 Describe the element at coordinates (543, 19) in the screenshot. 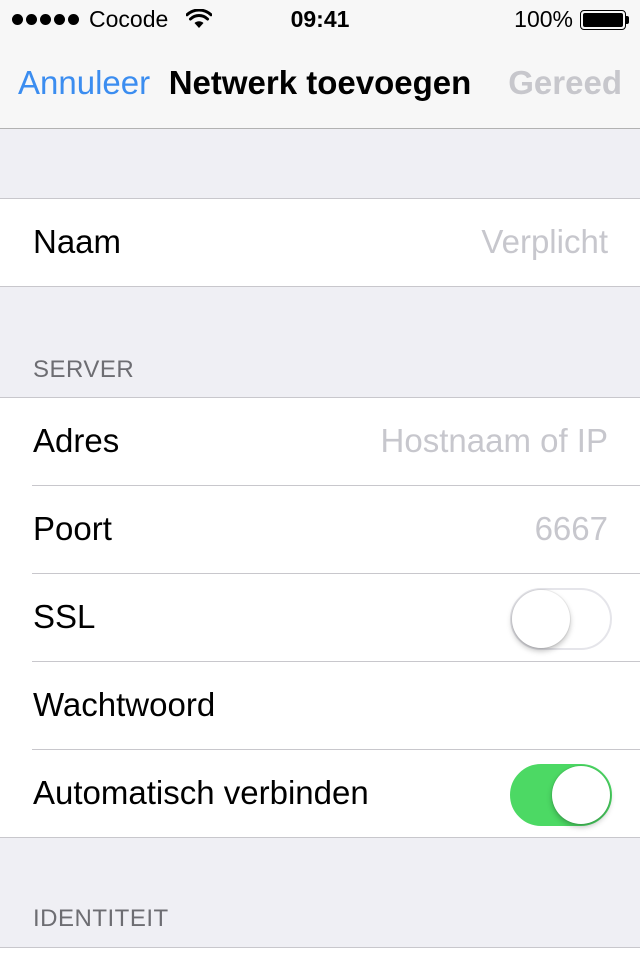

I see `battery-percentage: 100%` at that location.